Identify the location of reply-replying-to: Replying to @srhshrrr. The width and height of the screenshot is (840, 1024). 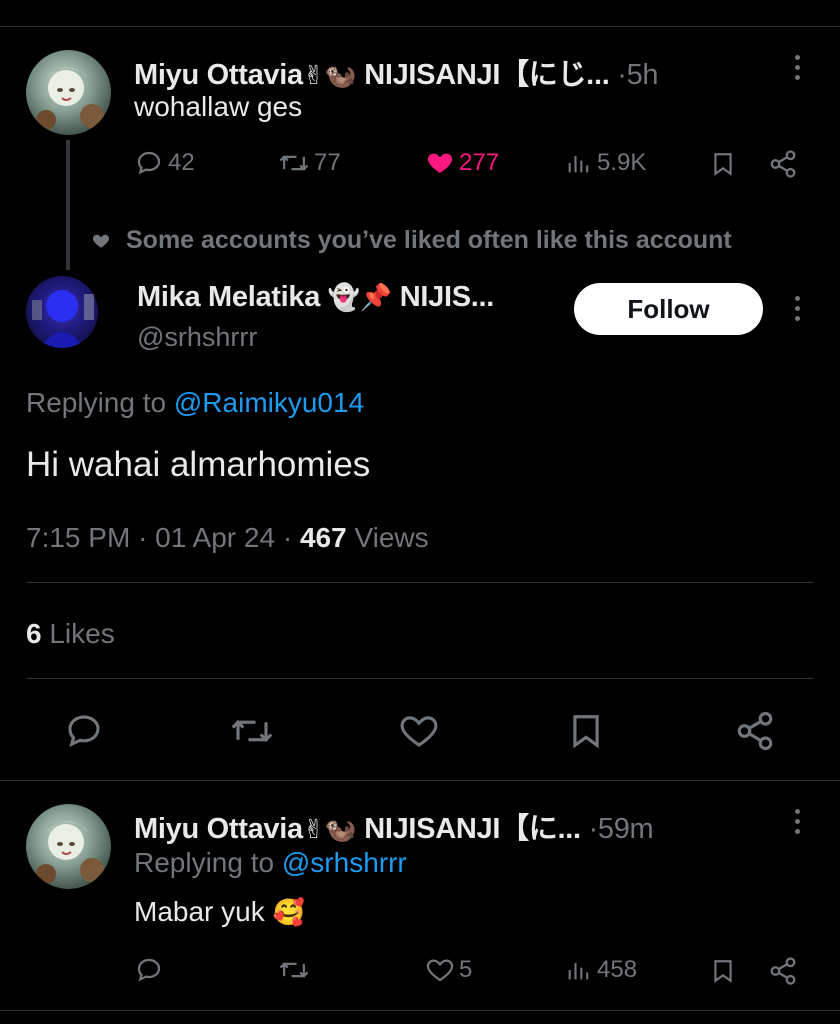
(270, 863).